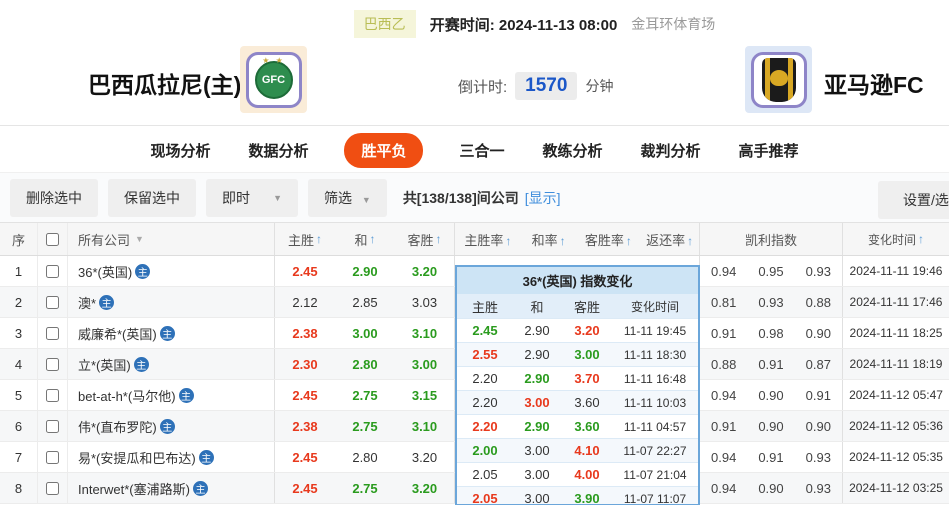 The width and height of the screenshot is (949, 505). I want to click on company-cell: 立*(英国) 主, so click(171, 364).